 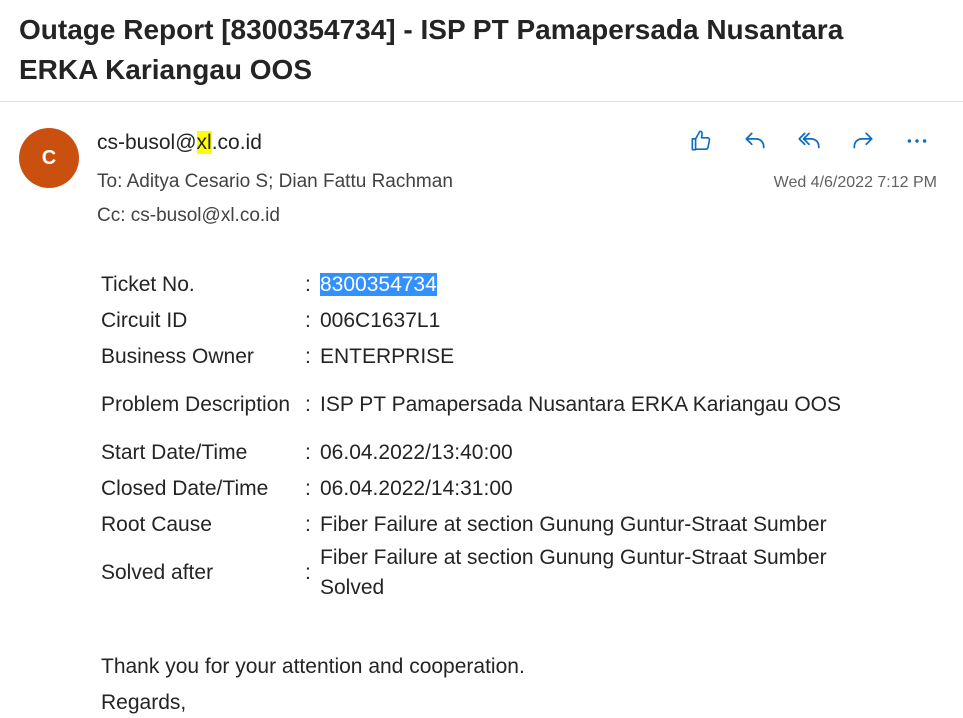 What do you see at coordinates (590, 285) in the screenshot?
I see `detail-value: 8300354734` at bounding box center [590, 285].